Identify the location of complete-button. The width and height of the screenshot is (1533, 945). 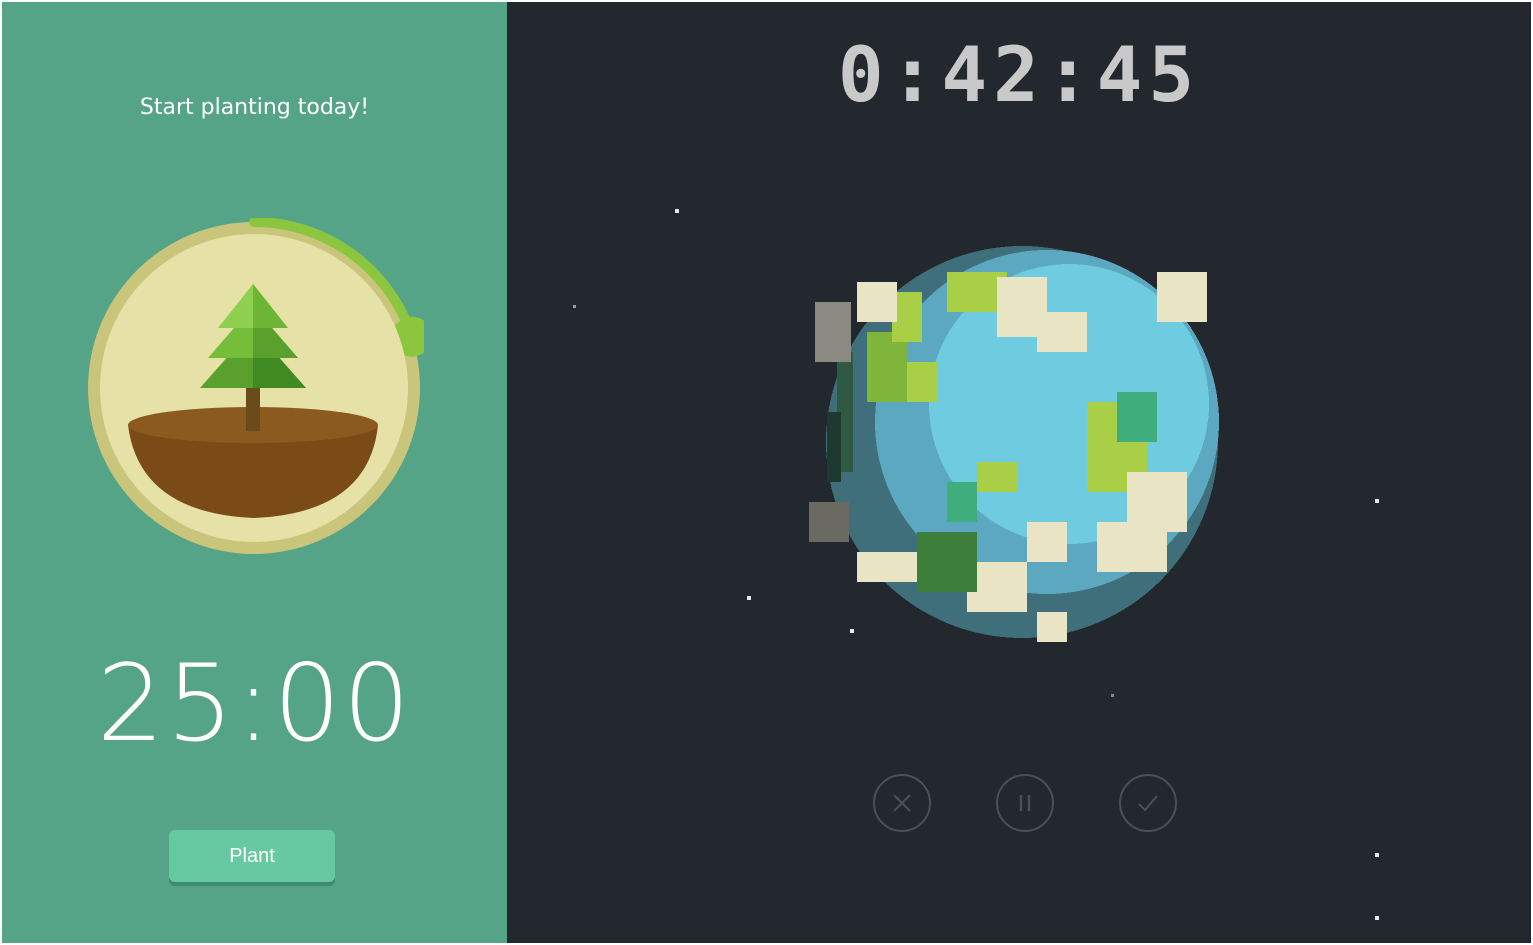
(1148, 803).